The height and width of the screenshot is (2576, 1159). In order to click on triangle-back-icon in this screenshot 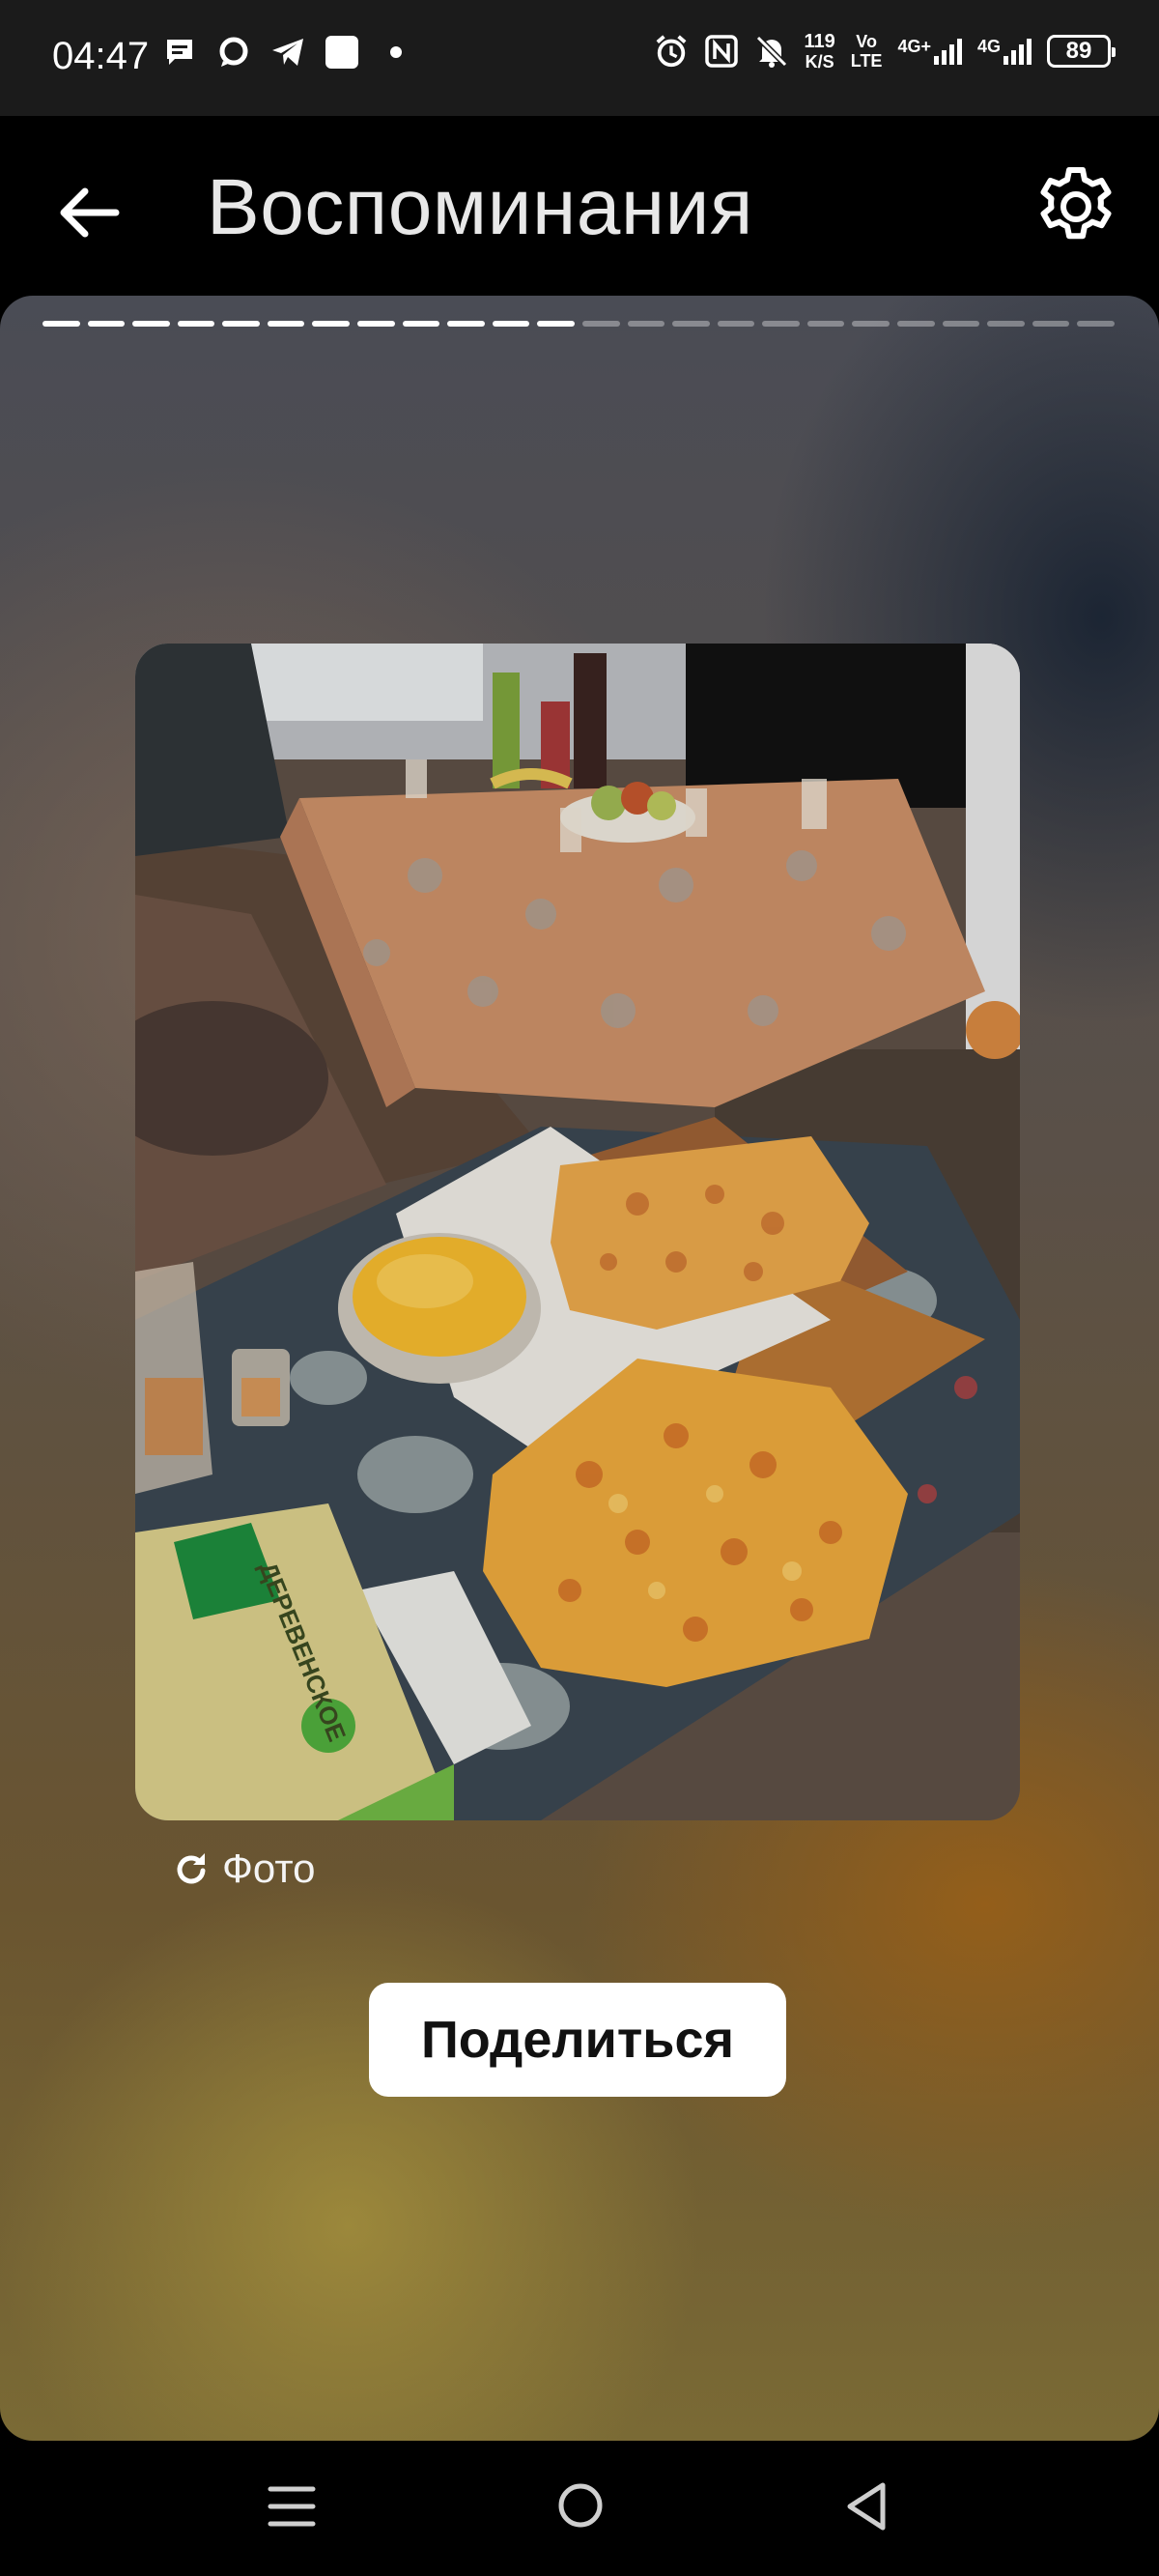, I will do `click(866, 2507)`.